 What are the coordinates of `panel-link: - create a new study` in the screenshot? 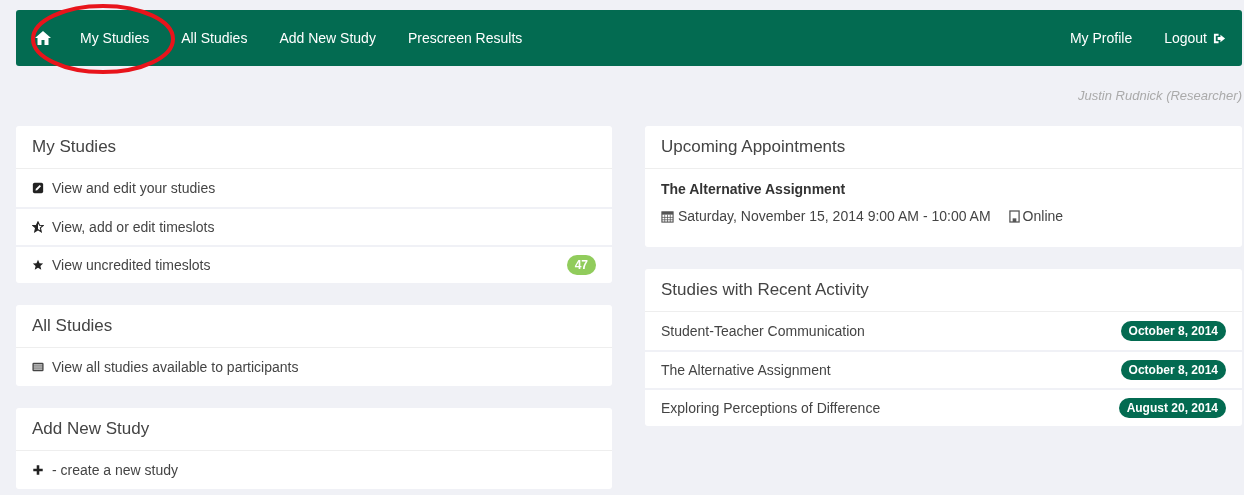 It's located at (314, 470).